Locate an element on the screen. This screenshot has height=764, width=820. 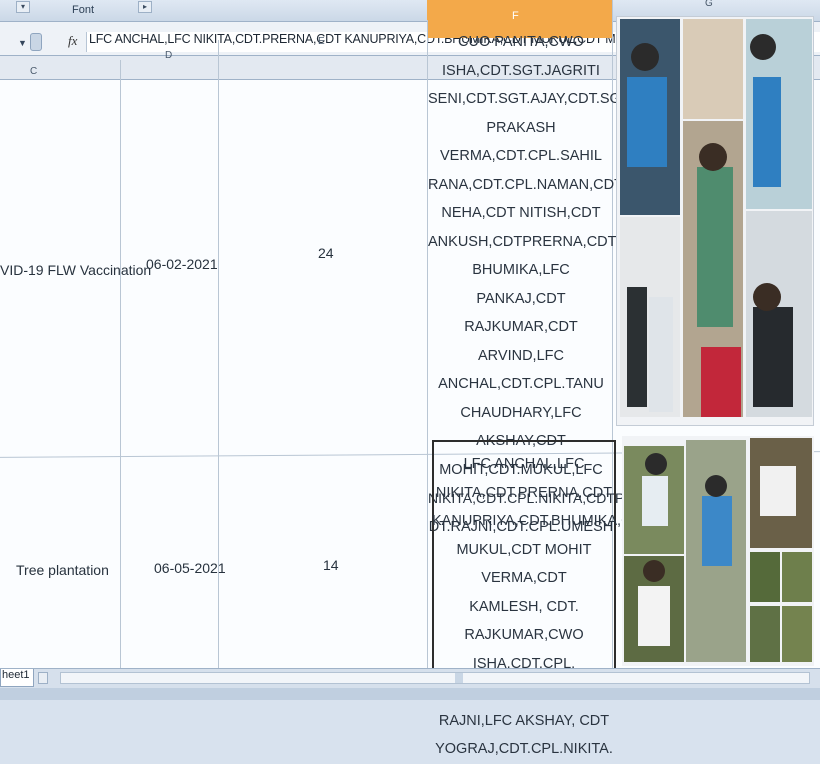
gridline is located at coordinates (120, 365).